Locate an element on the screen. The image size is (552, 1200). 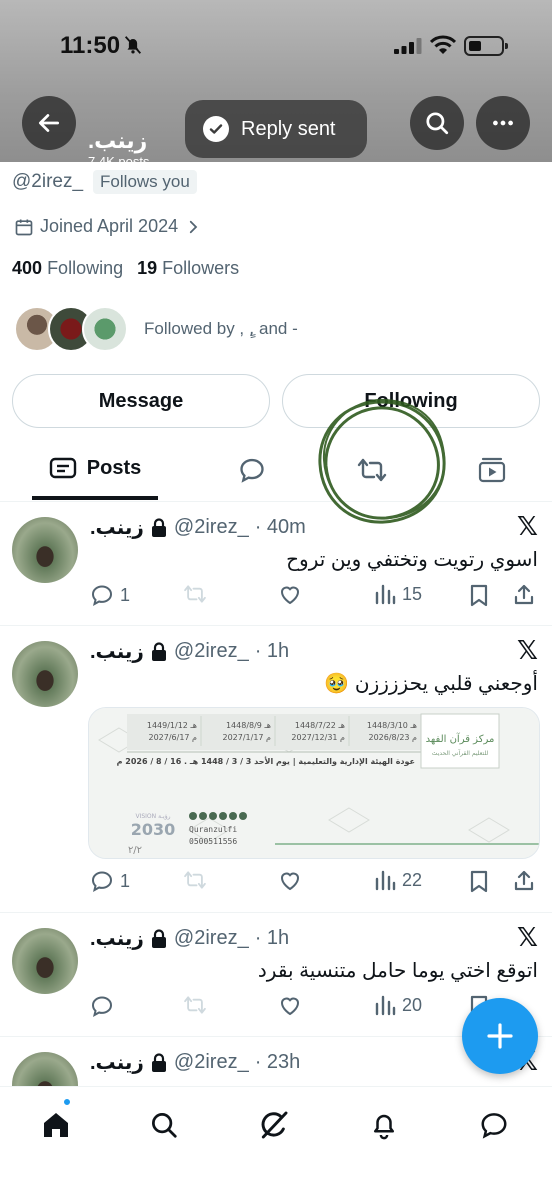
nav-grok is located at coordinates (274, 1125).